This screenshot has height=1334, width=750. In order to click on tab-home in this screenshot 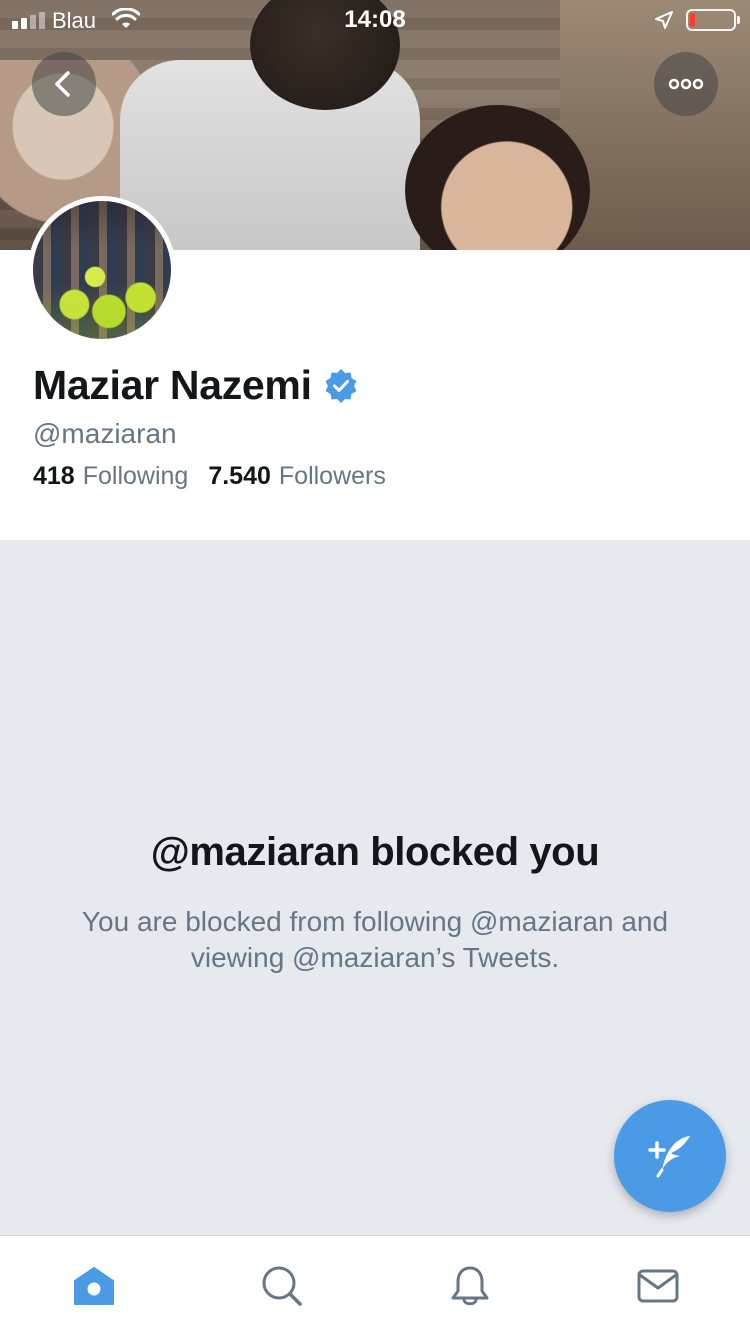, I will do `click(94, 1286)`.